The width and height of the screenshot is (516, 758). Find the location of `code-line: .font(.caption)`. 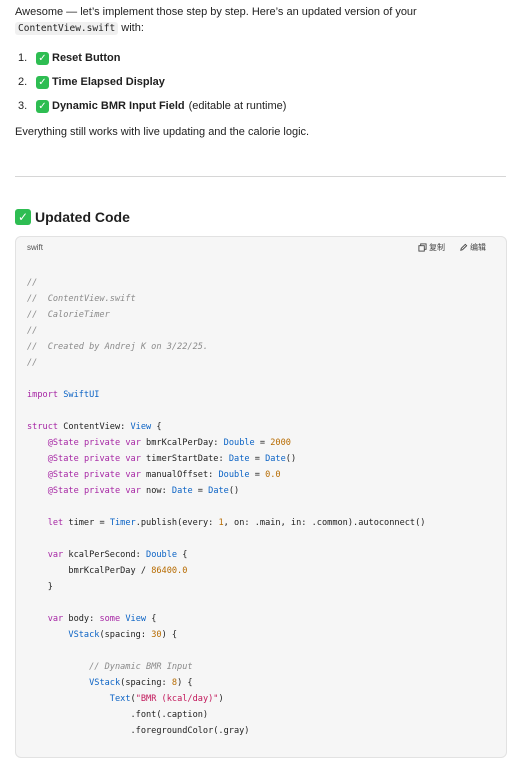

code-line: .font(.caption) is located at coordinates (118, 715).